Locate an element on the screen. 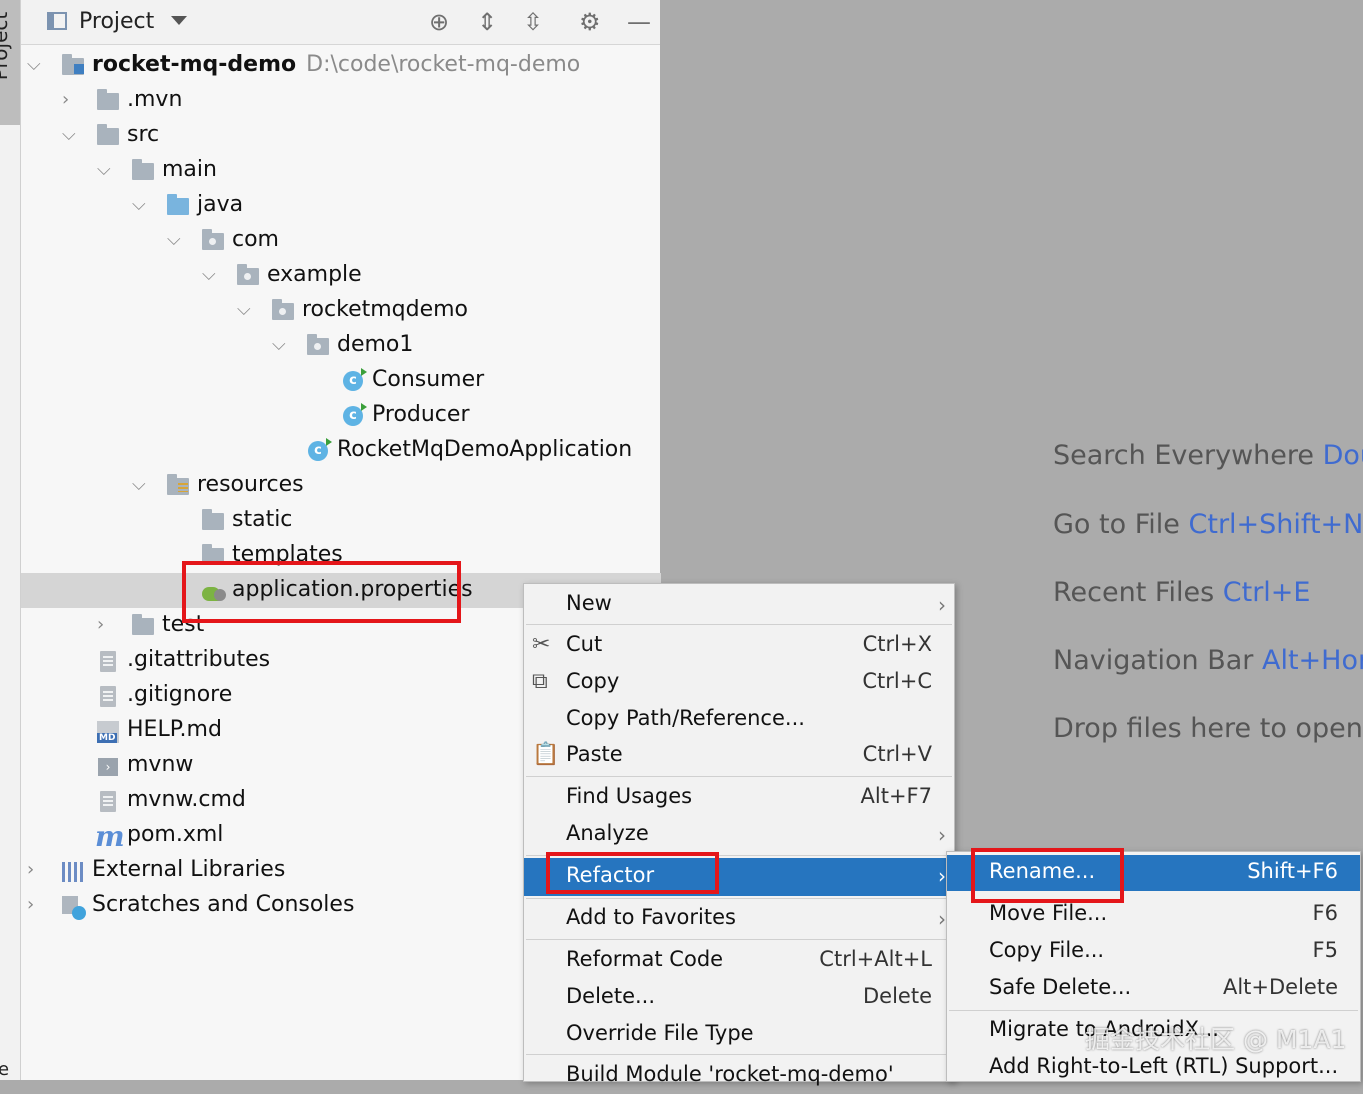  module-folder-icon is located at coordinates (73, 64).